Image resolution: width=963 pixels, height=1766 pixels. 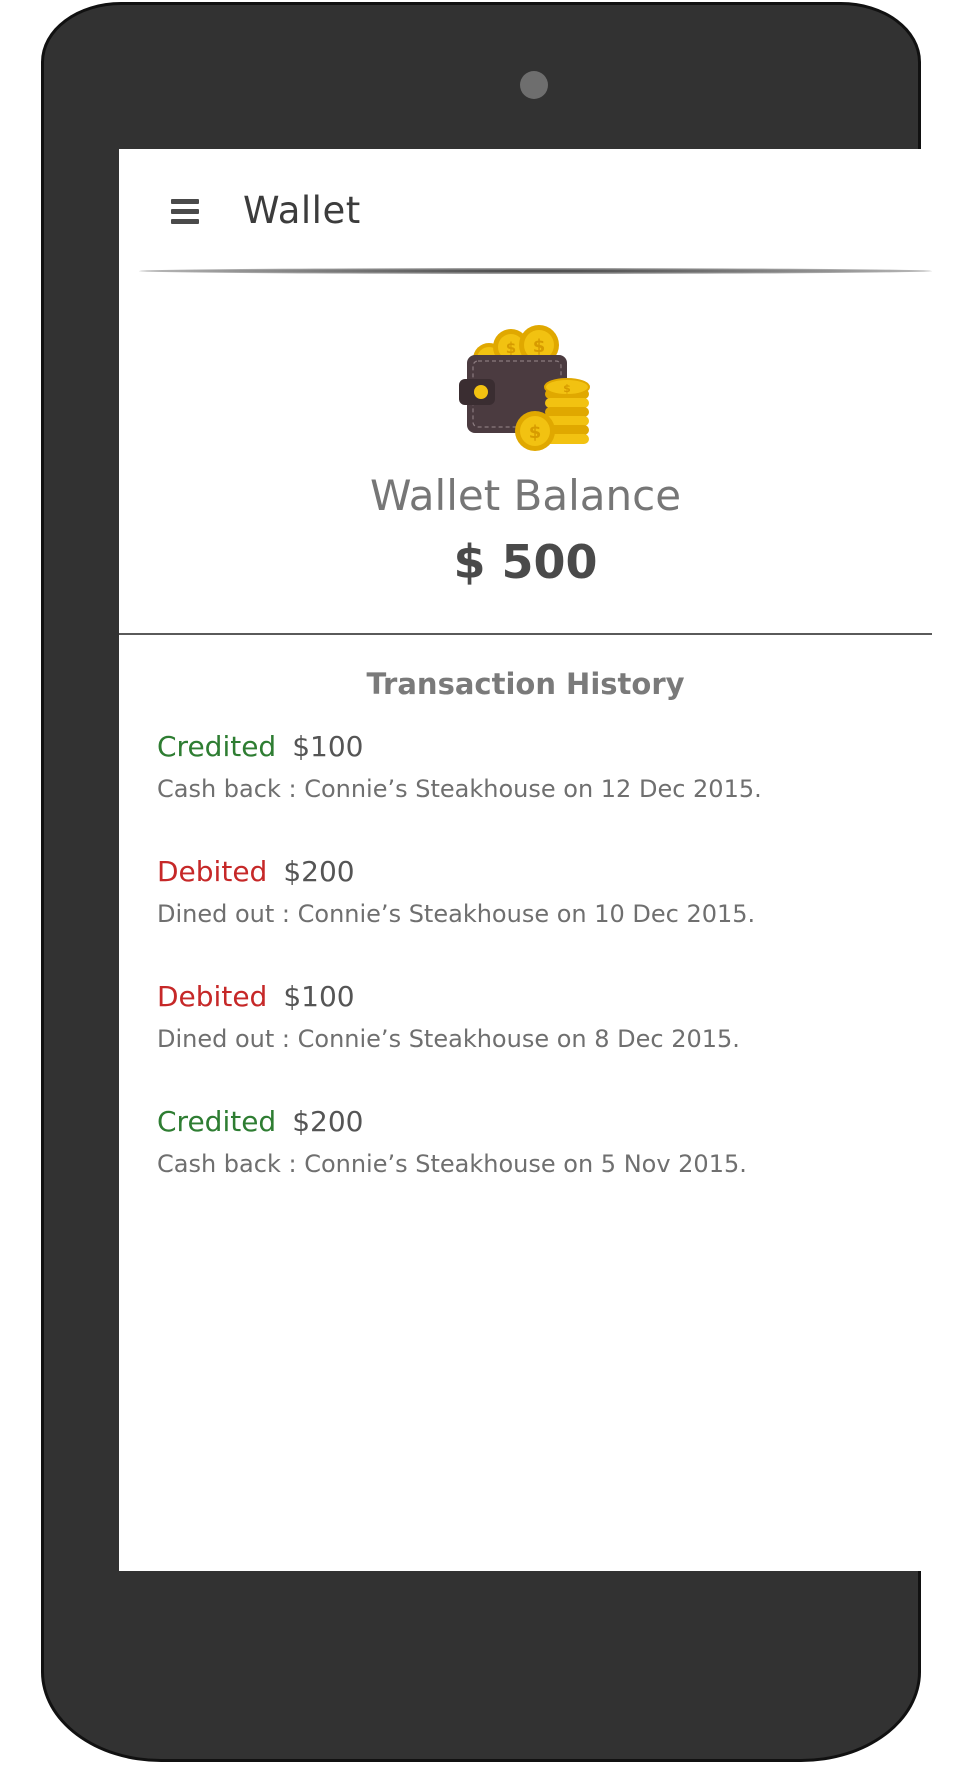 What do you see at coordinates (524, 388) in the screenshot?
I see `wallet-with-coins-icon: $ $ $ $` at bounding box center [524, 388].